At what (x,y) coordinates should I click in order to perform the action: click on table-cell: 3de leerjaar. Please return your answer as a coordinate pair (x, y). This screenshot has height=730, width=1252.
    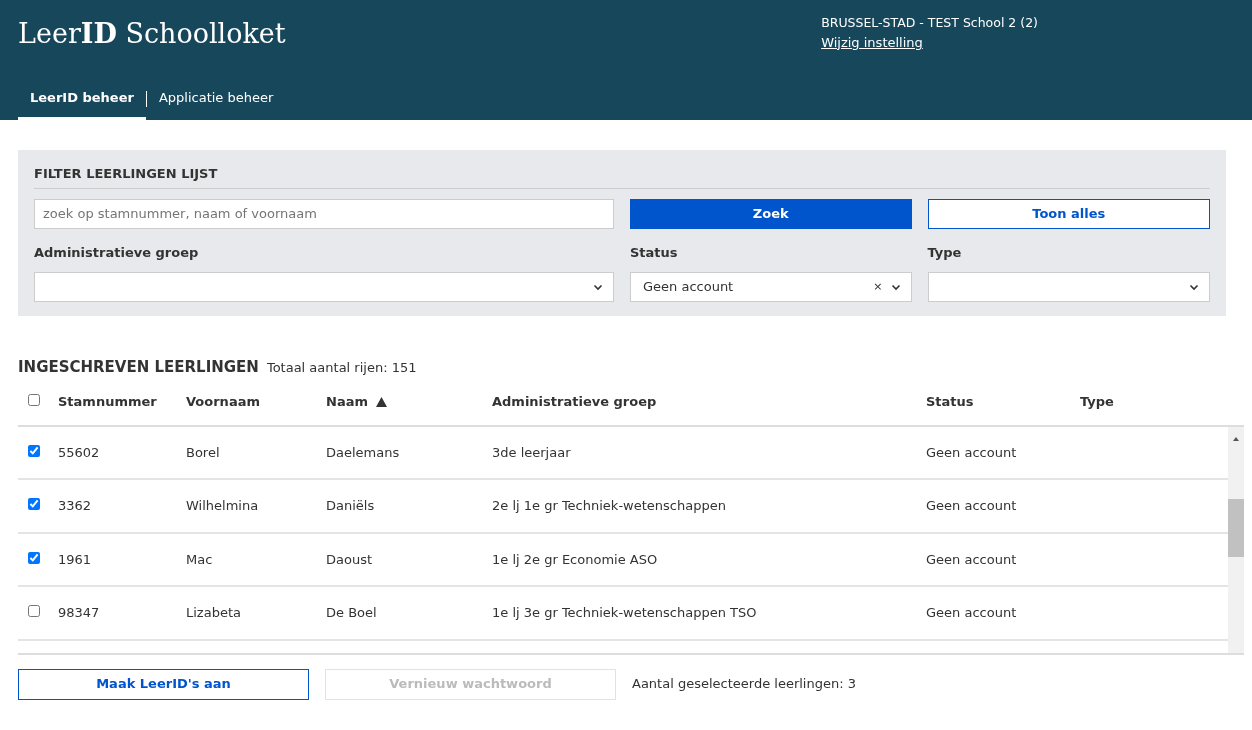
    Looking at the image, I should click on (531, 452).